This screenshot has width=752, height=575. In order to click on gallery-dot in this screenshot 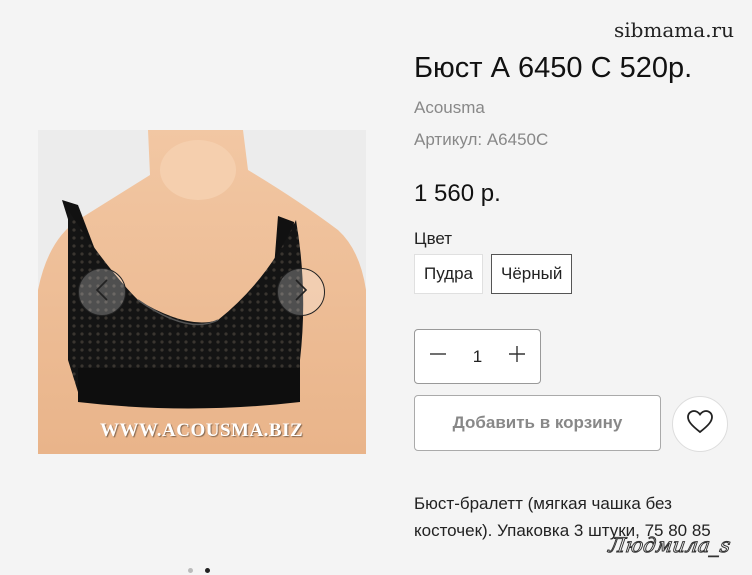, I will do `click(190, 570)`.